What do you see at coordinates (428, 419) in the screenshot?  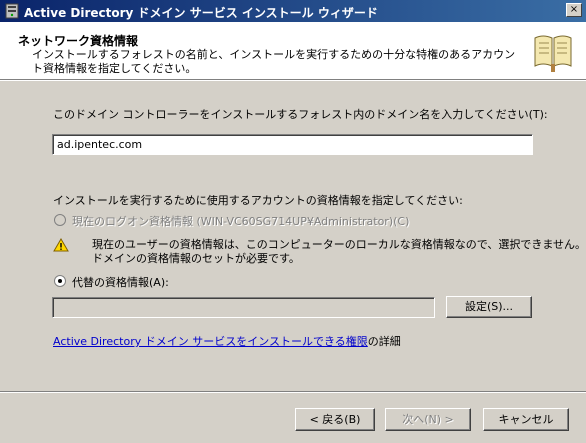 I see `next-button: 次へ(N) >` at bounding box center [428, 419].